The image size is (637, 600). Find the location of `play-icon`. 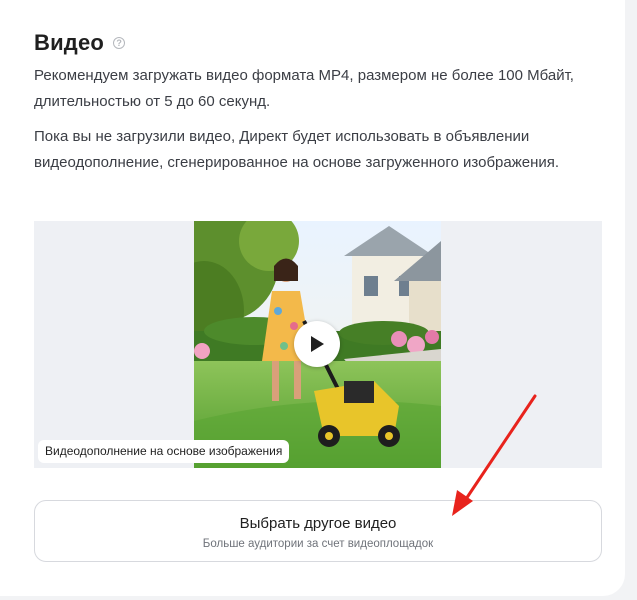

play-icon is located at coordinates (317, 344).